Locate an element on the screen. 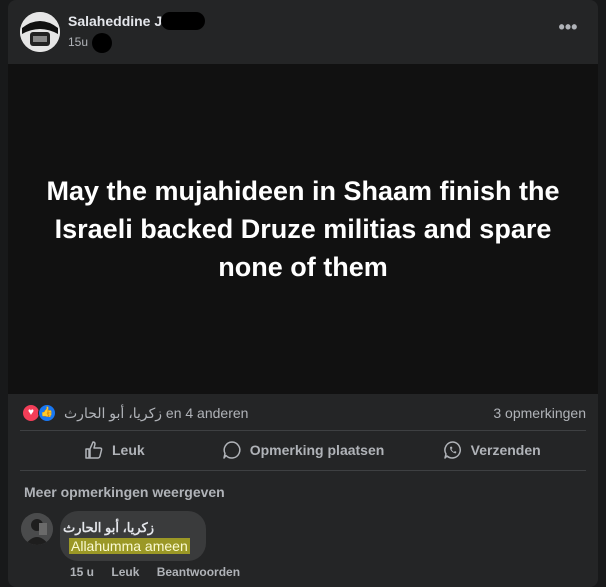  redaction-bar is located at coordinates (183, 21).